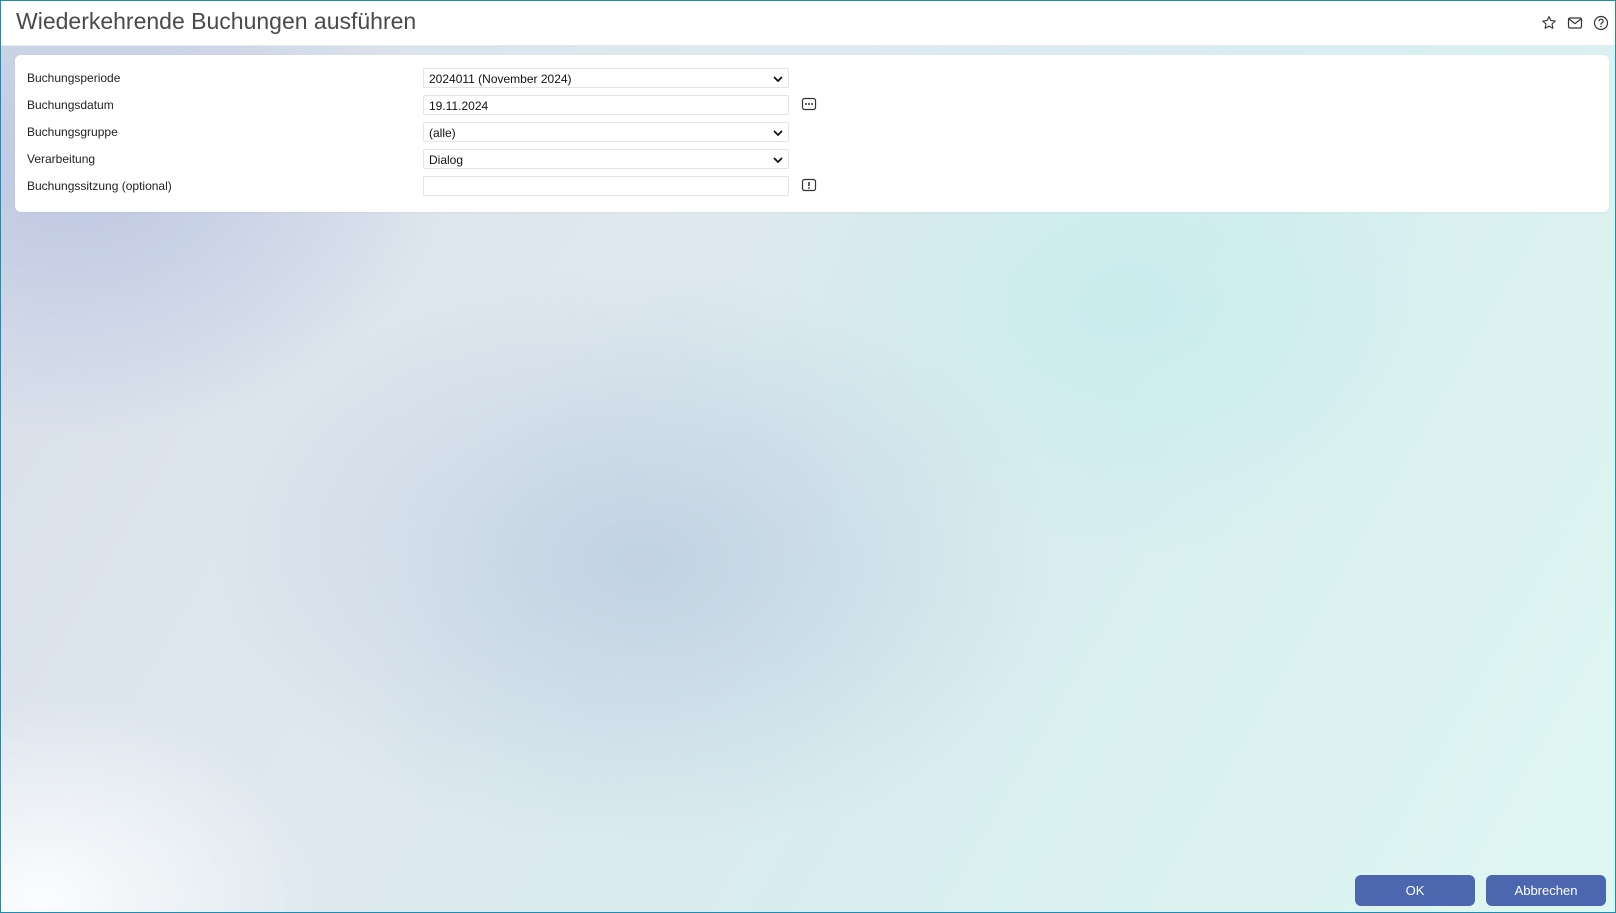 This screenshot has height=913, width=1616. I want to click on page-title: Wiederkehrende Buchungen ausführen, so click(216, 21).